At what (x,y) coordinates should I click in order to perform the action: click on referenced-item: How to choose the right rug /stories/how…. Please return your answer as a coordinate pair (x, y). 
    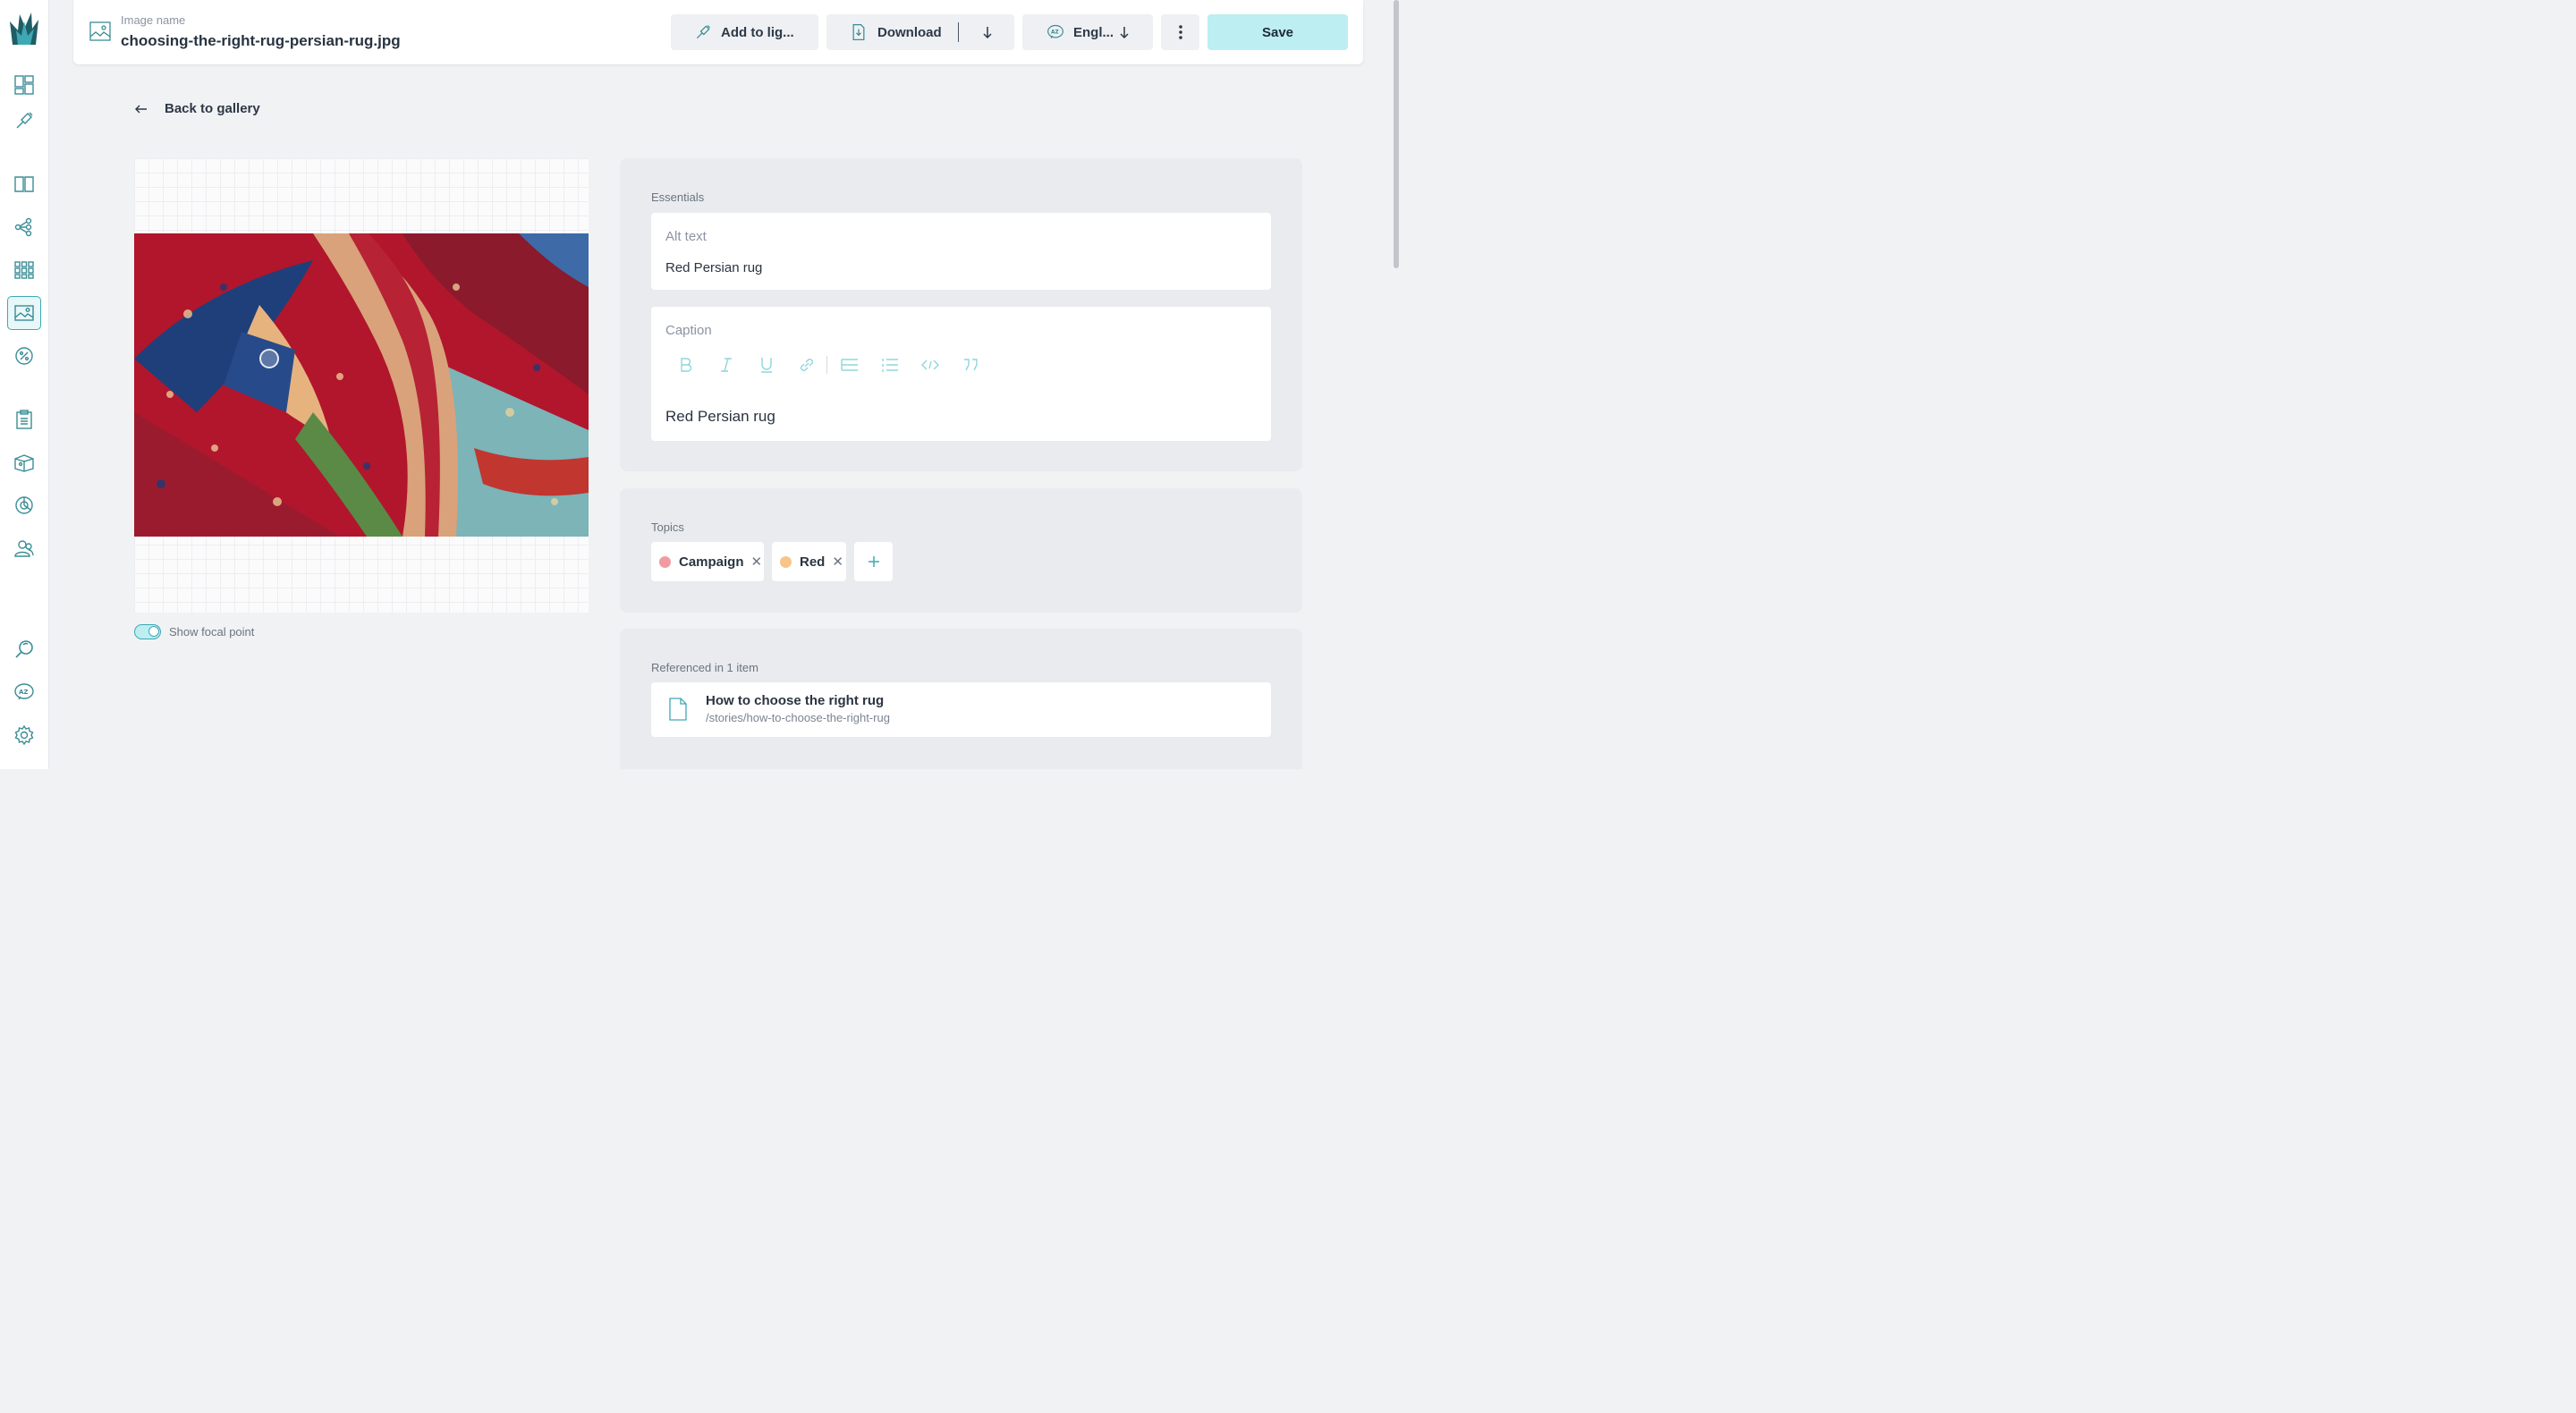
    Looking at the image, I should click on (961, 709).